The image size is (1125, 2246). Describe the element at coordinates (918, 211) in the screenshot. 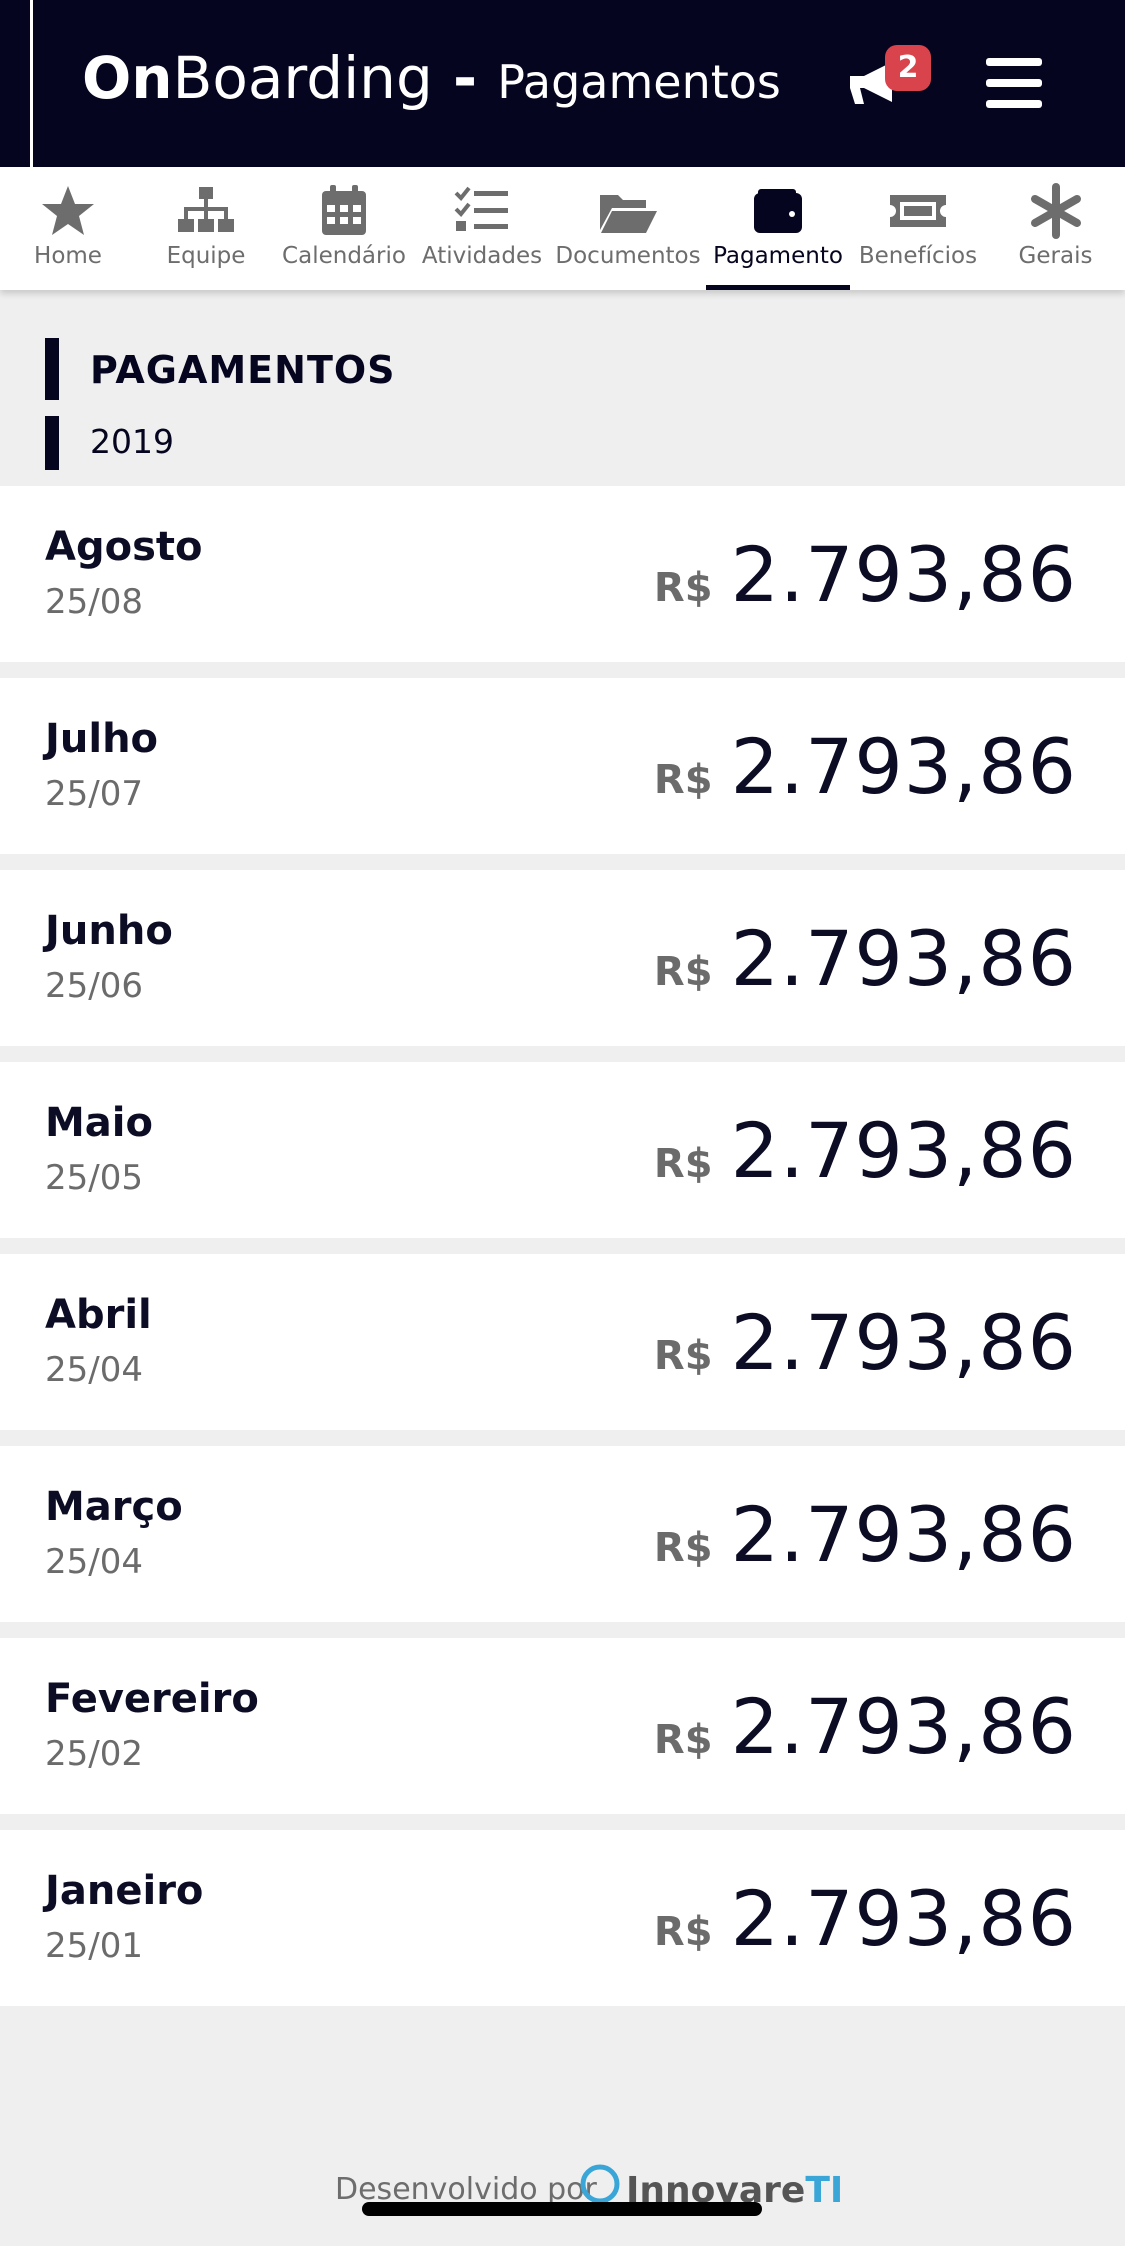

I see `ticket-icon` at that location.